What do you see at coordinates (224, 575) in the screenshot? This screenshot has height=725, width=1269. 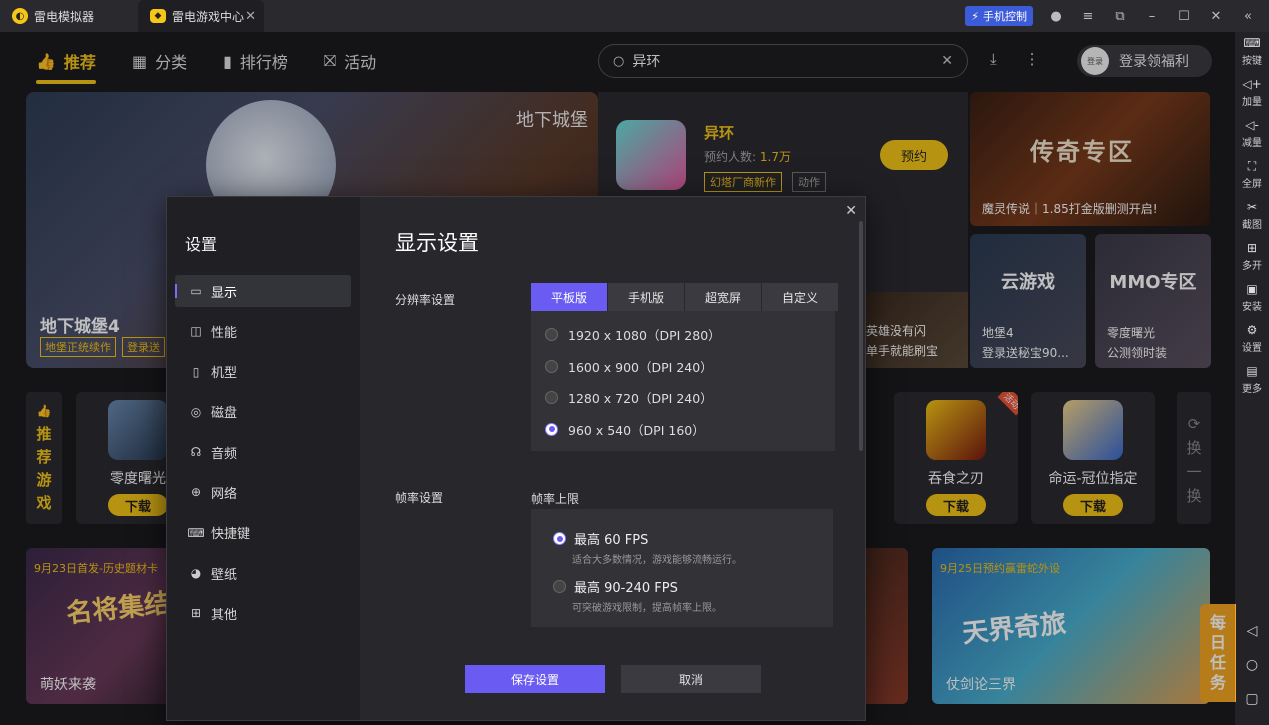 I see `menu-label: 壁纸` at bounding box center [224, 575].